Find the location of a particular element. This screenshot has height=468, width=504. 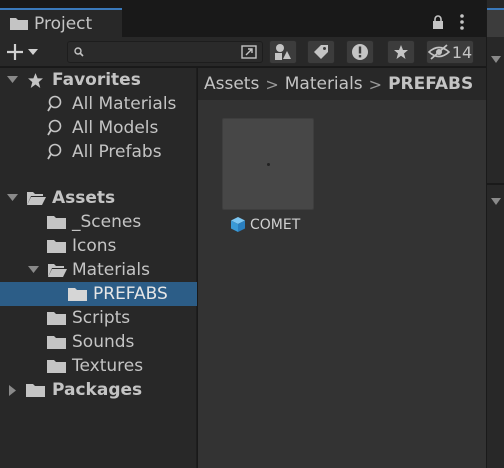

tree-item-prefabs: PREFABS is located at coordinates (98, 294).